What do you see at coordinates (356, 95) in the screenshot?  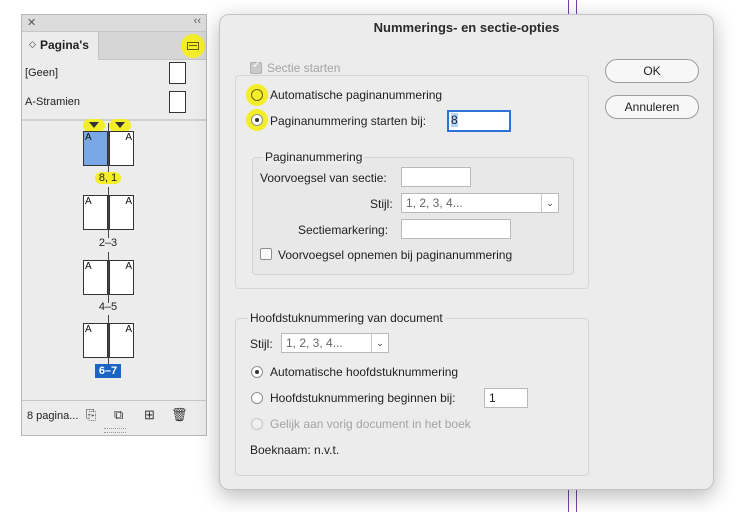 I see `auto-numbering-label: Automatische paginanummering` at bounding box center [356, 95].